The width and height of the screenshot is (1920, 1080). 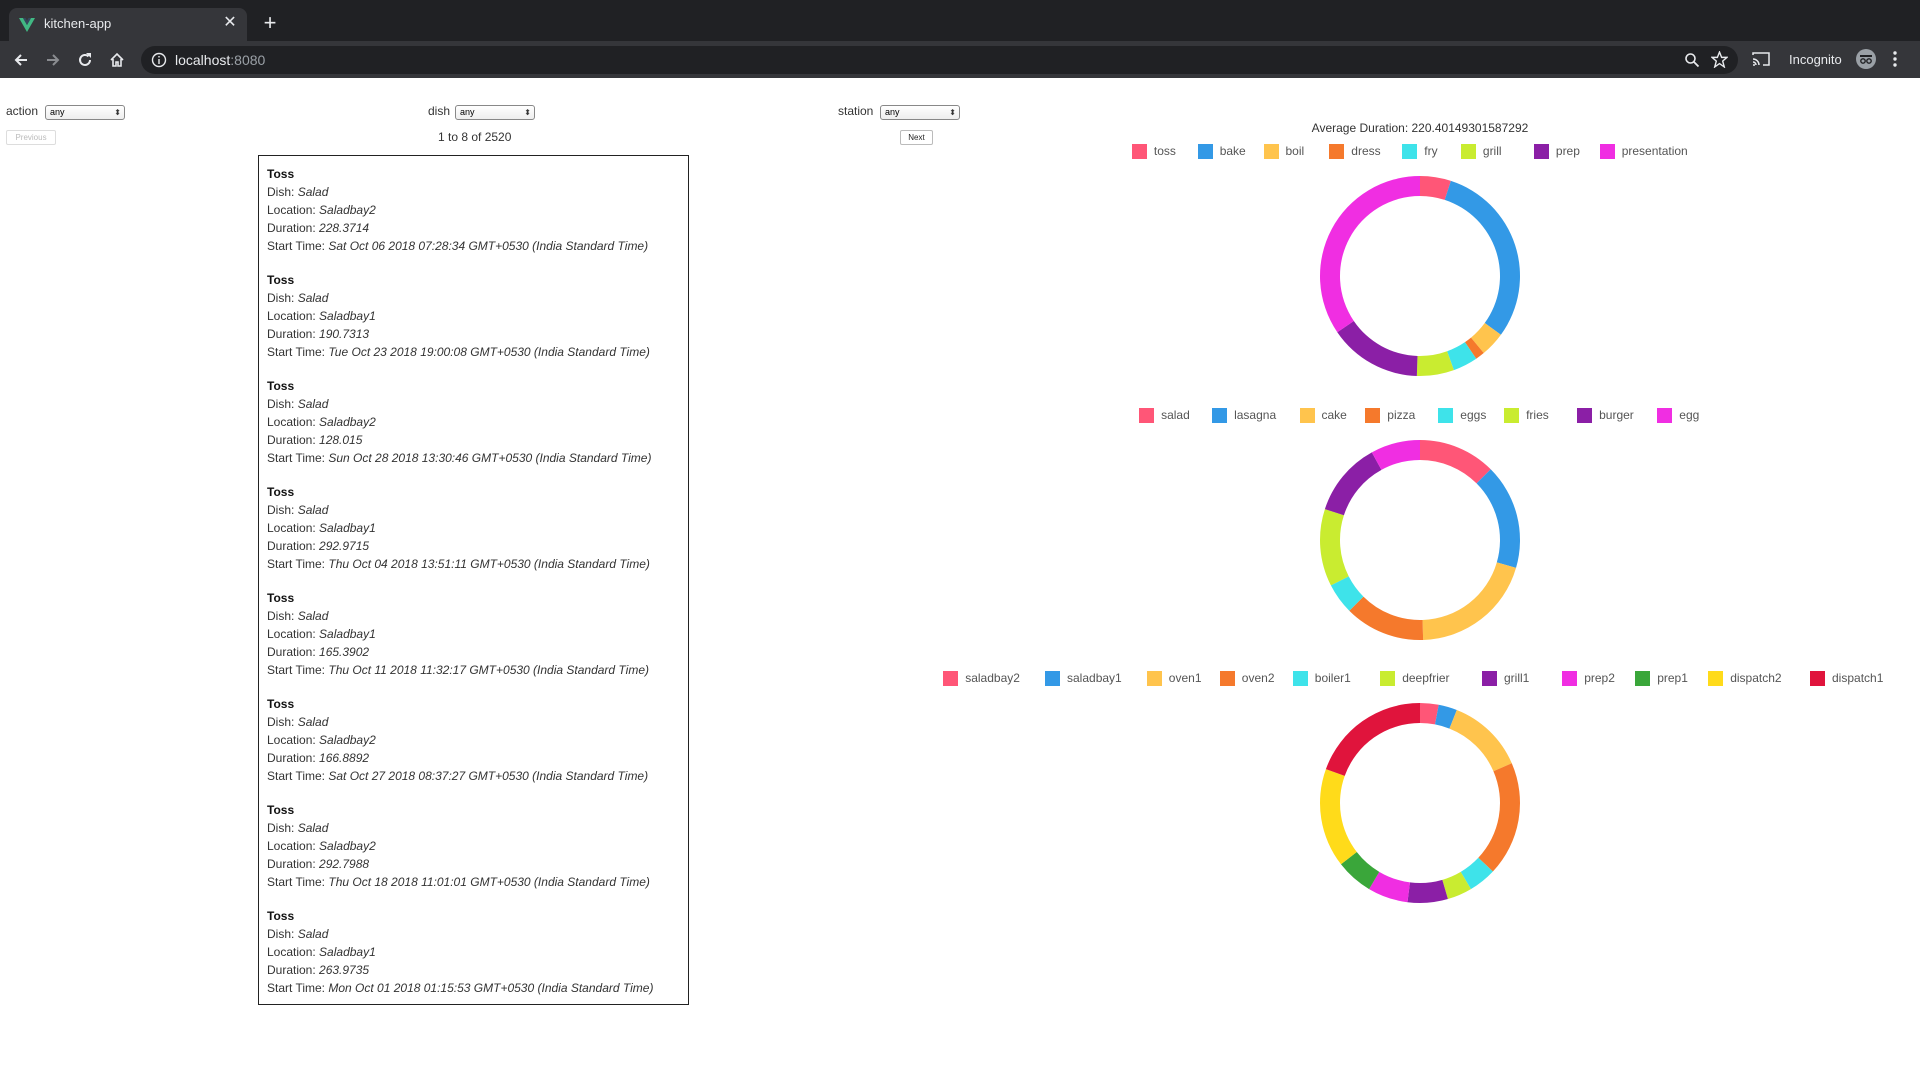 I want to click on donut-slice-dispatch1, so click(x=1372, y=739).